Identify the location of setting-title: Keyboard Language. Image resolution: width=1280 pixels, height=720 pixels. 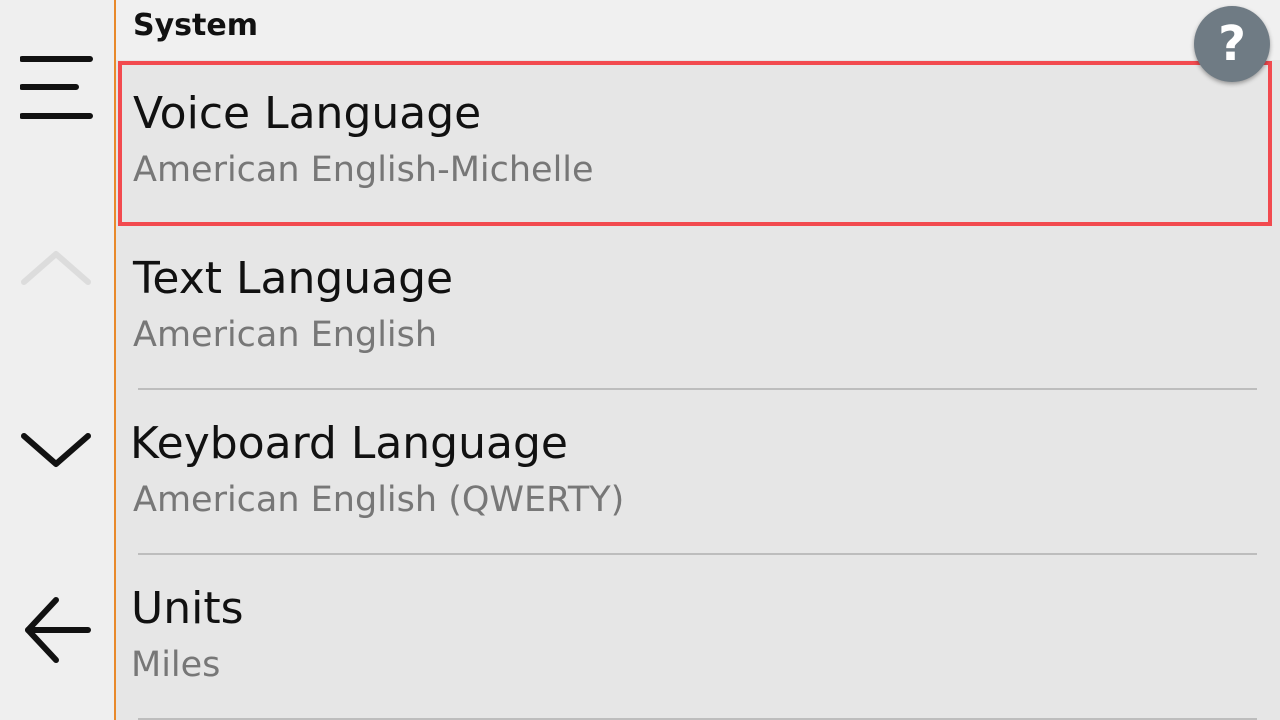
(349, 443).